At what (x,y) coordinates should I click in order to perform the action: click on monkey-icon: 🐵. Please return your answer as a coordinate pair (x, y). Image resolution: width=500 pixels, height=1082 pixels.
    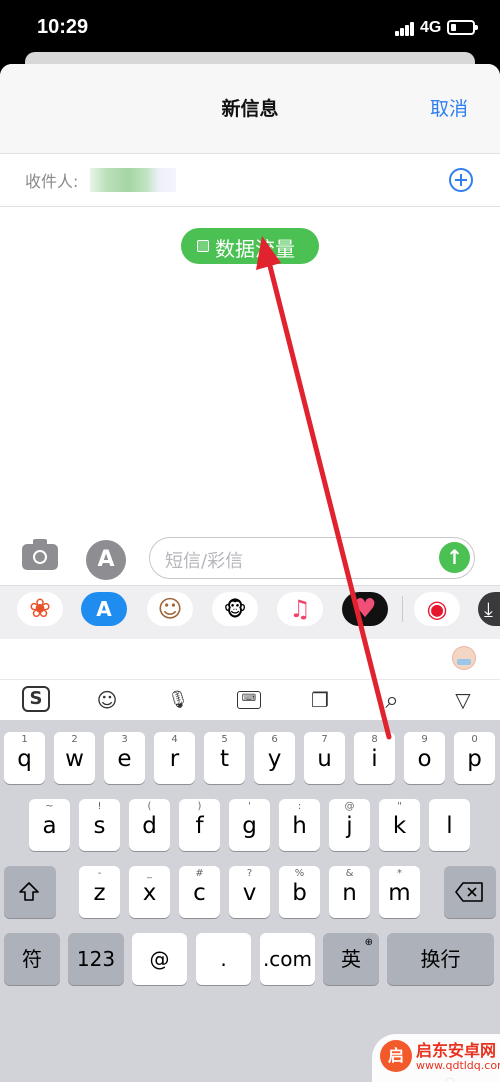
    Looking at the image, I should click on (235, 609).